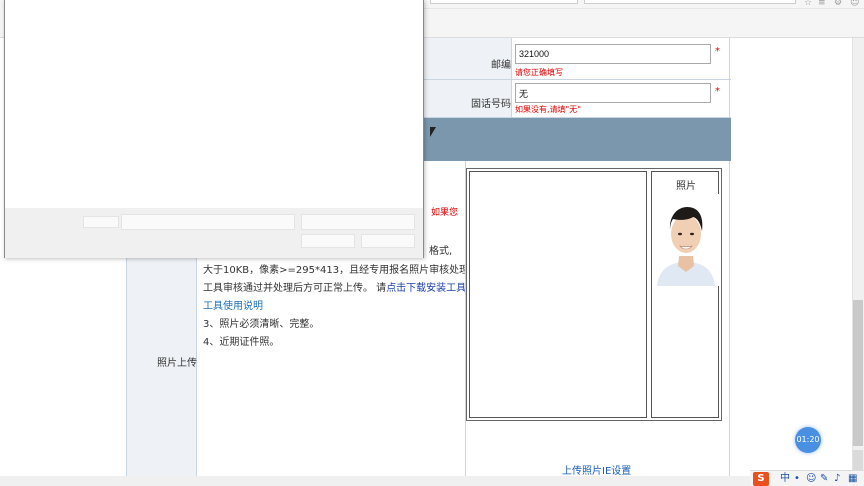  Describe the element at coordinates (686, 240) in the screenshot. I see `sample-portrait` at that location.